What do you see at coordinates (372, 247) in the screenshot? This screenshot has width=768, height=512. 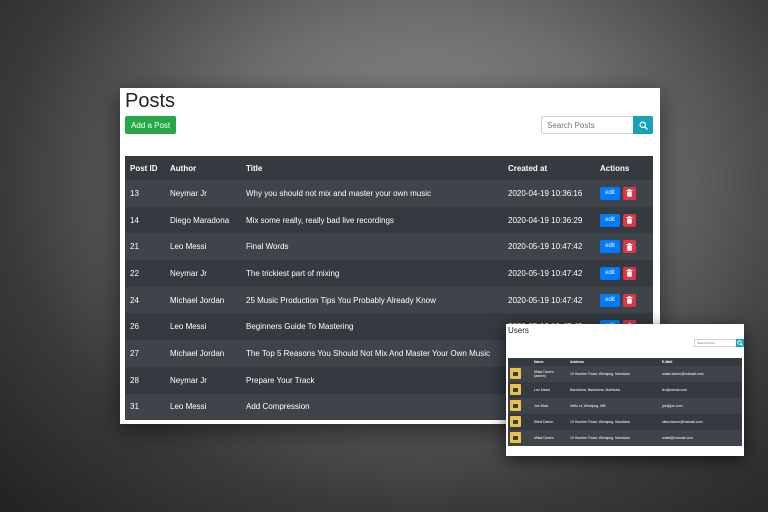 I see `cell-title: Final Words` at bounding box center [372, 247].